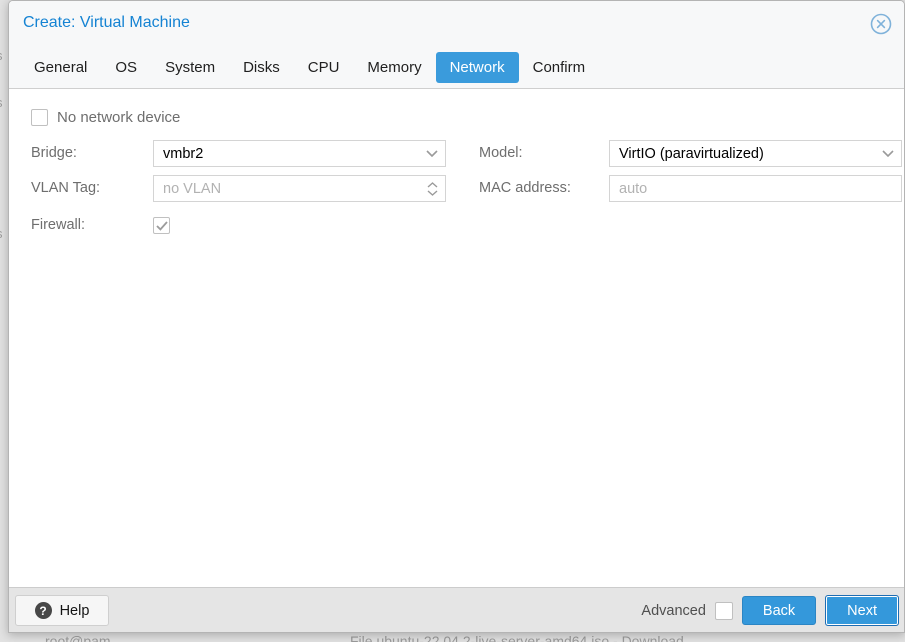  Describe the element at coordinates (525, 188) in the screenshot. I see `mac-address-label: MAC address:` at that location.